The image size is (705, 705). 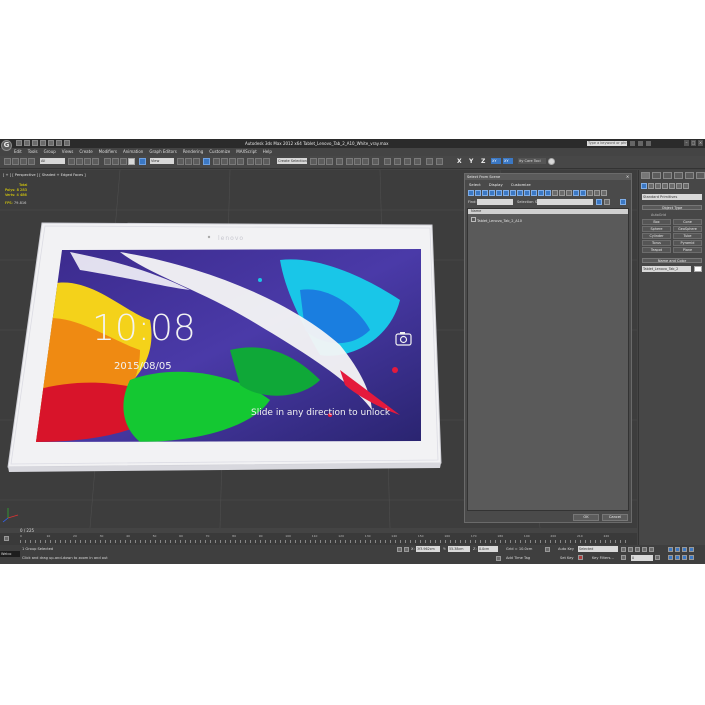 What do you see at coordinates (687, 243) in the screenshot?
I see `pyramid-button: Pyramid` at bounding box center [687, 243].